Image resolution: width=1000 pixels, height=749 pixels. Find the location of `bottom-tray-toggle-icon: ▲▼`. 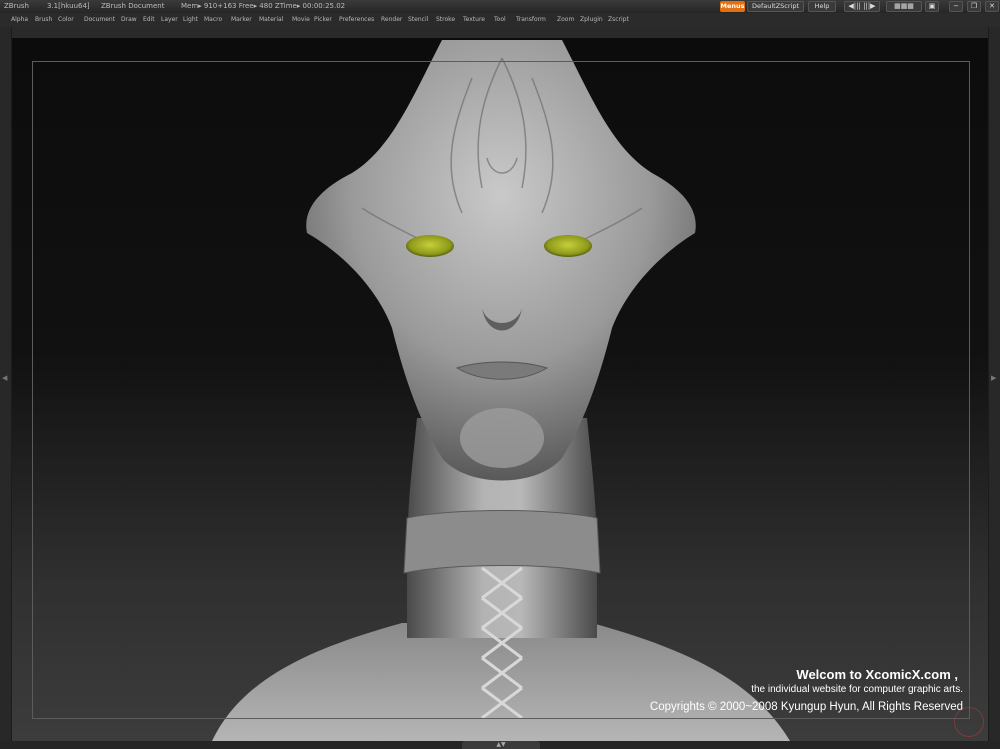

bottom-tray-toggle-icon: ▲▼ is located at coordinates (501, 745).